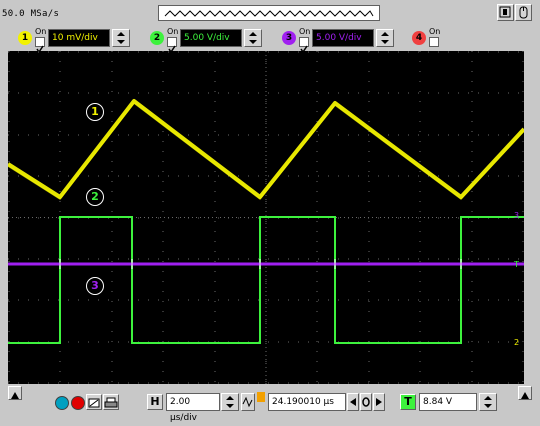 The width and height of the screenshot is (540, 426). I want to click on zero-icon, so click(366, 402).